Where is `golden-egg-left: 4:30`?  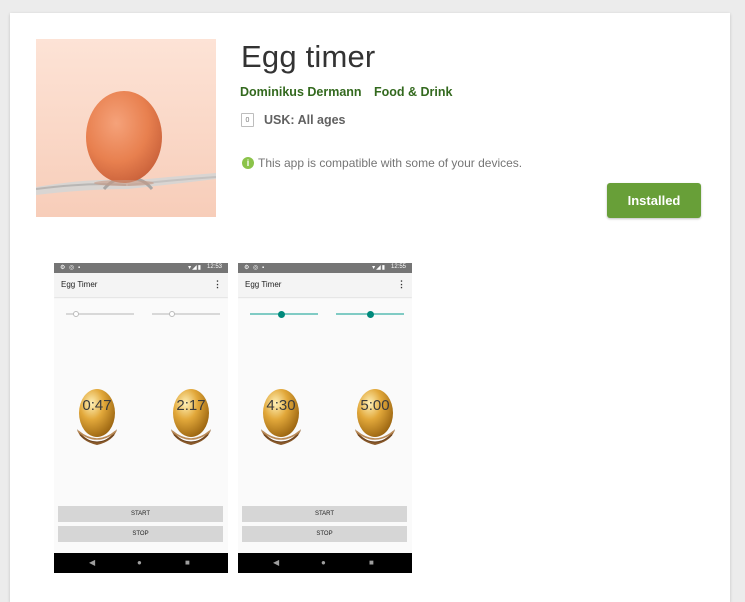 golden-egg-left: 4:30 is located at coordinates (281, 418).